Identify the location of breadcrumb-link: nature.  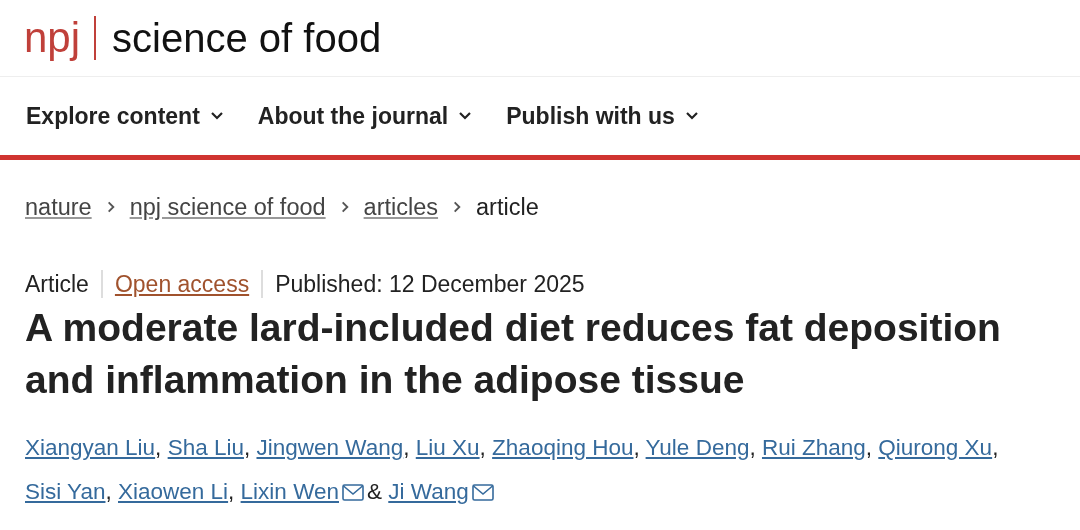
(58, 207).